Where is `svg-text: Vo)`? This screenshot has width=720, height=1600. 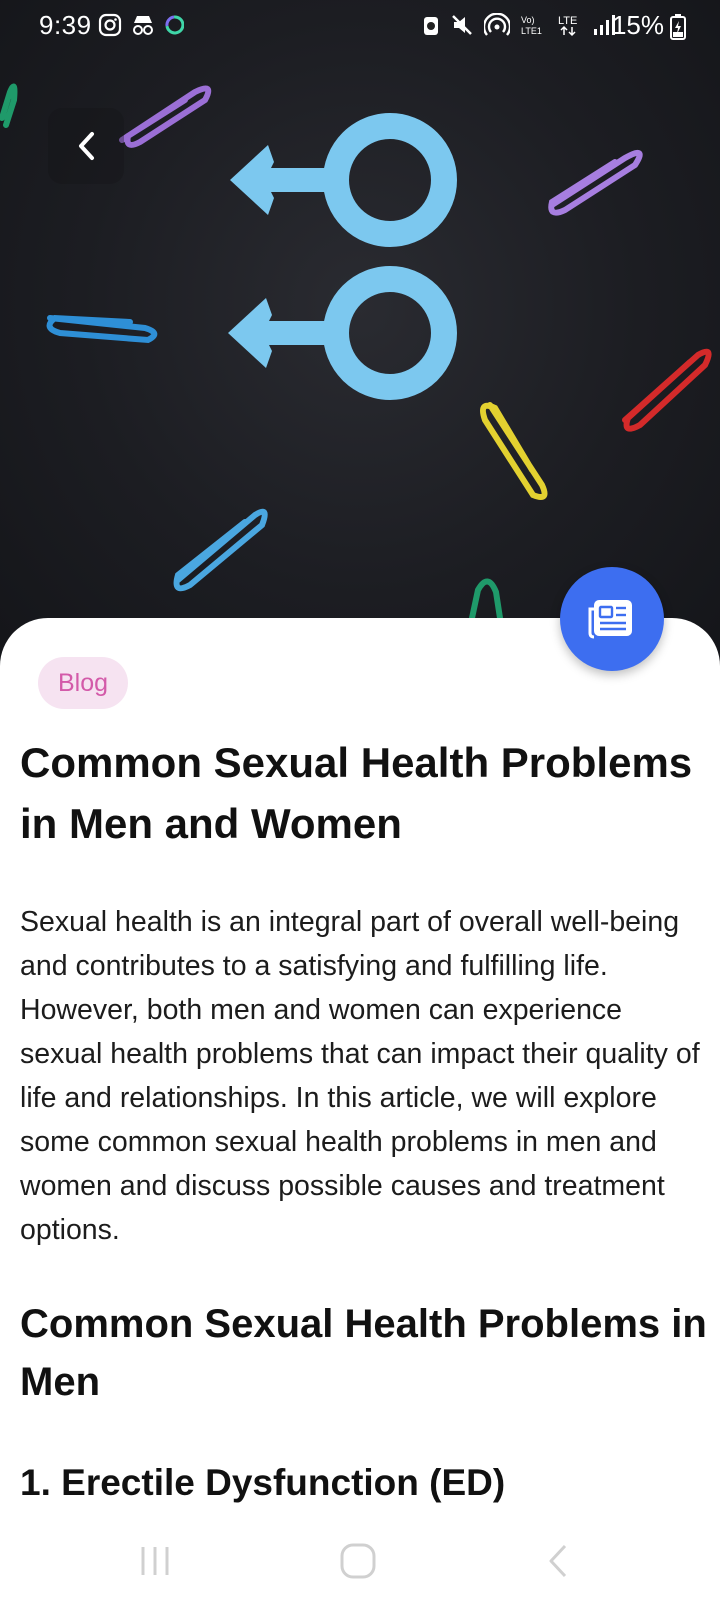
svg-text: Vo) is located at coordinates (528, 20).